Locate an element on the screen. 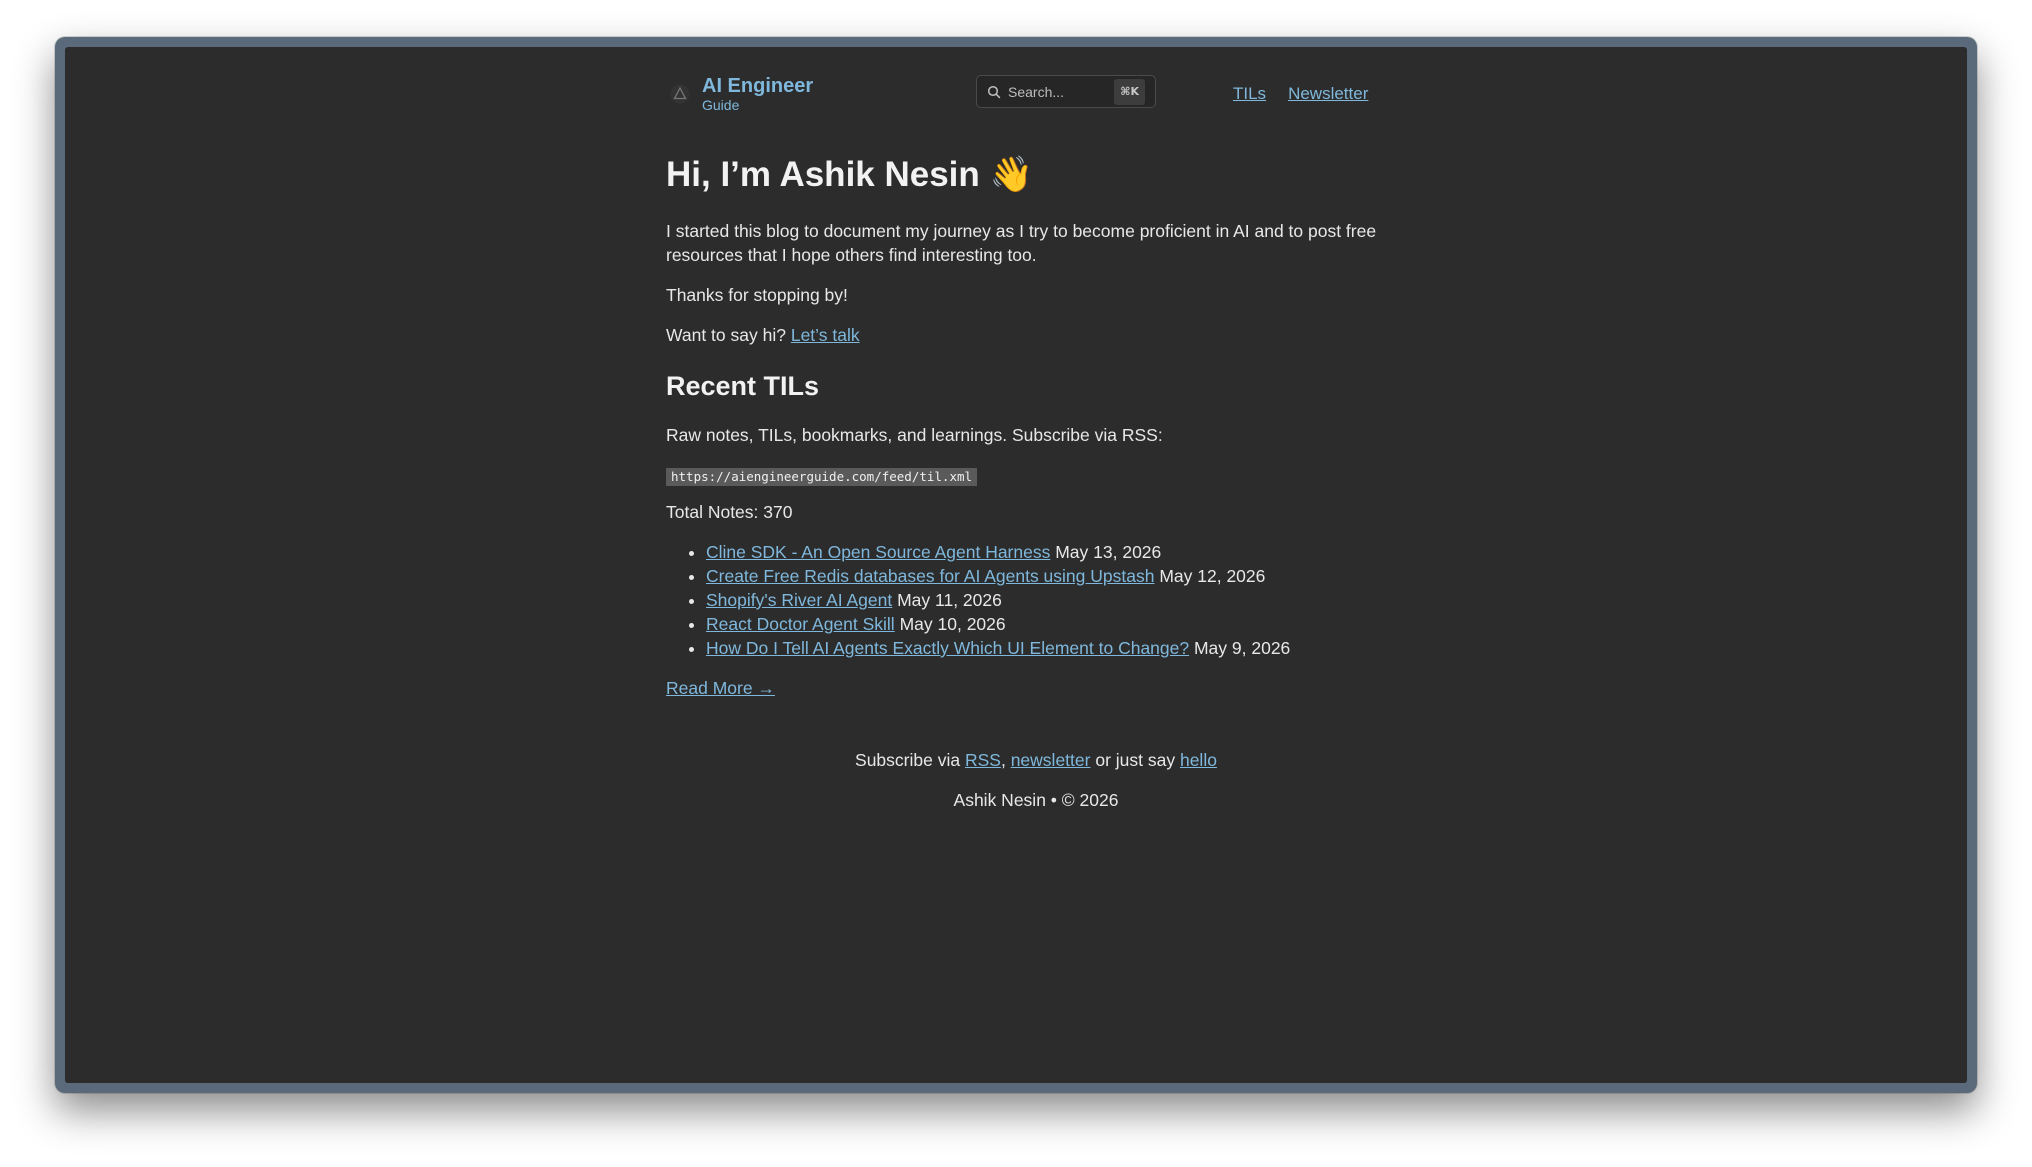  footer-hello-link: hello is located at coordinates (1198, 760).